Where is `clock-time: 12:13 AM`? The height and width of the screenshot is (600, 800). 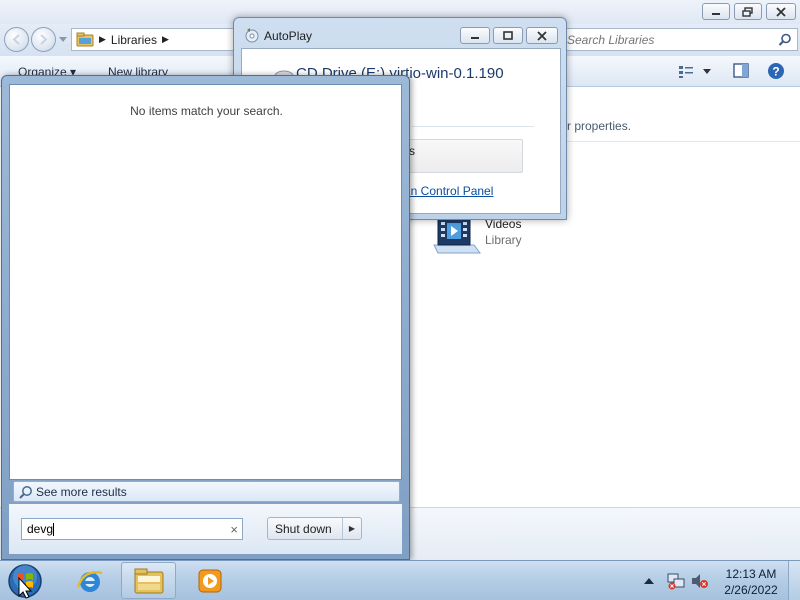 clock-time: 12:13 AM is located at coordinates (751, 574).